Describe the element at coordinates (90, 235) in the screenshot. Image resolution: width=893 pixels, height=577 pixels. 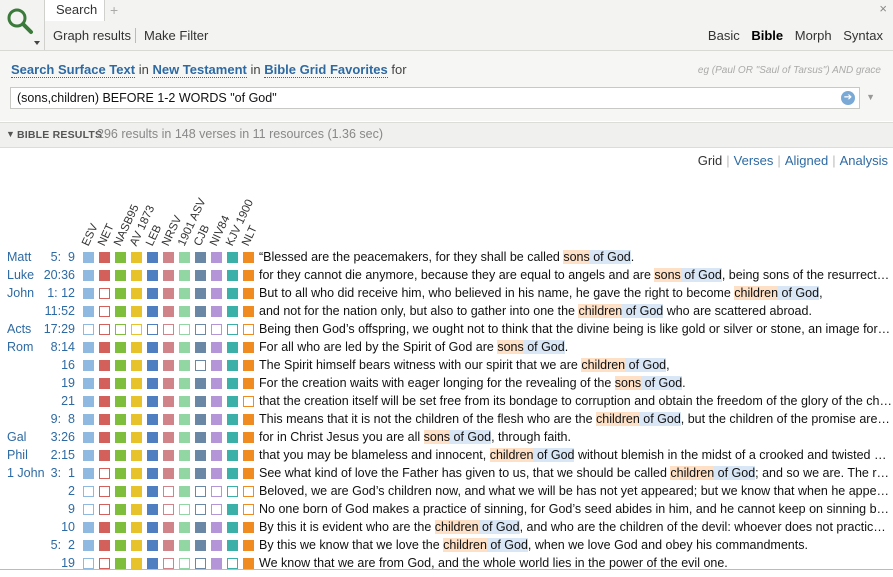
I see `version-header: ESV` at that location.